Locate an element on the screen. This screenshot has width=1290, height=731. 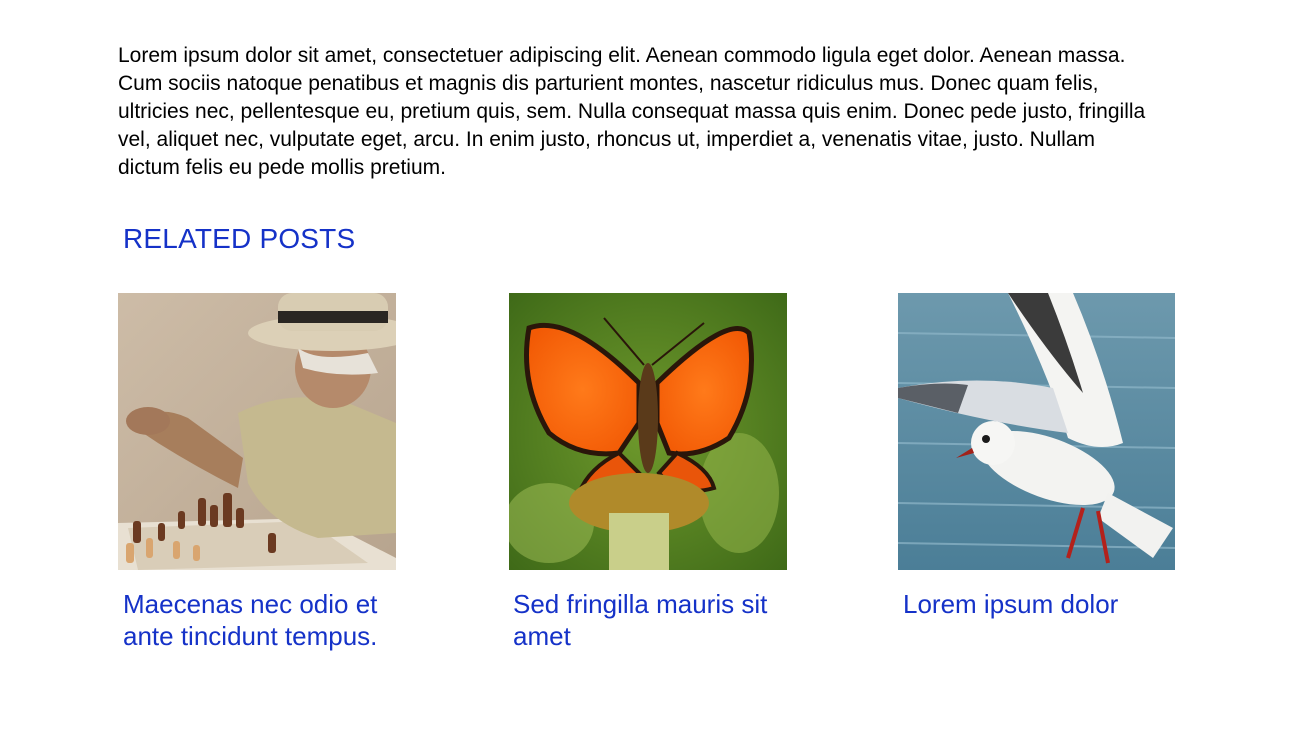
related-post-card: Lorem ipsum dolor is located at coordinates (1048, 456).